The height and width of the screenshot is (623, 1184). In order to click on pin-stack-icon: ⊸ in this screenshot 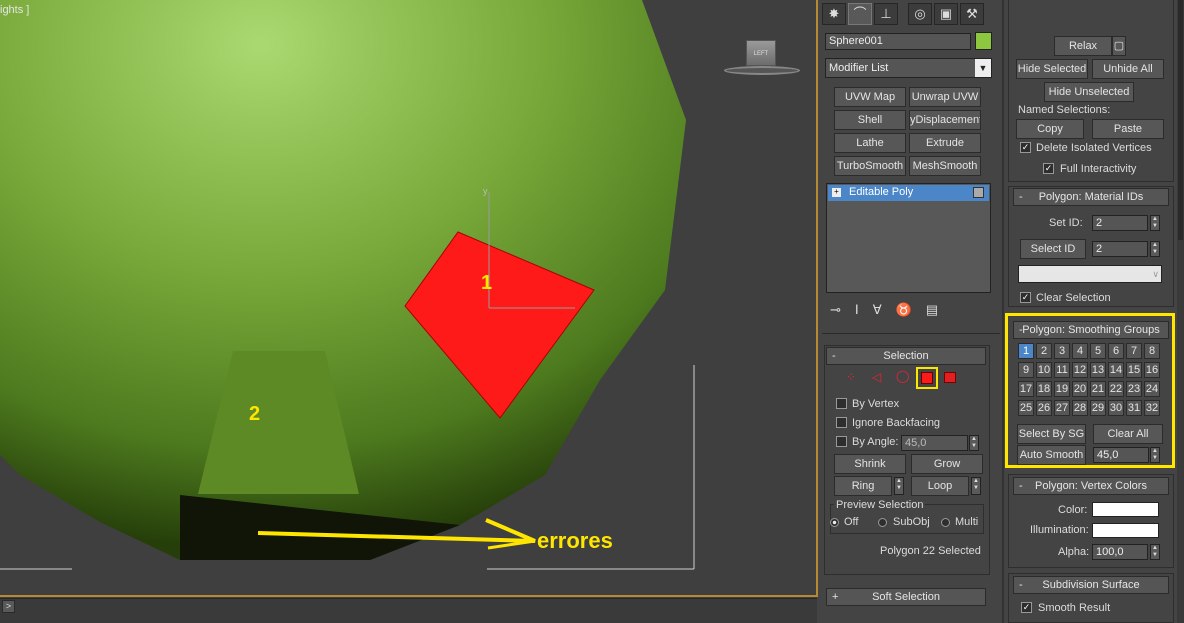, I will do `click(842, 309)`.